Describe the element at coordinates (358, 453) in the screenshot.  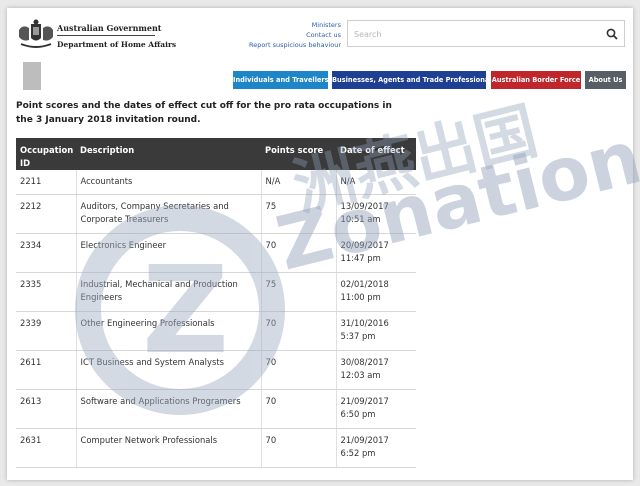
I see `time-text: 6:52 pm` at that location.